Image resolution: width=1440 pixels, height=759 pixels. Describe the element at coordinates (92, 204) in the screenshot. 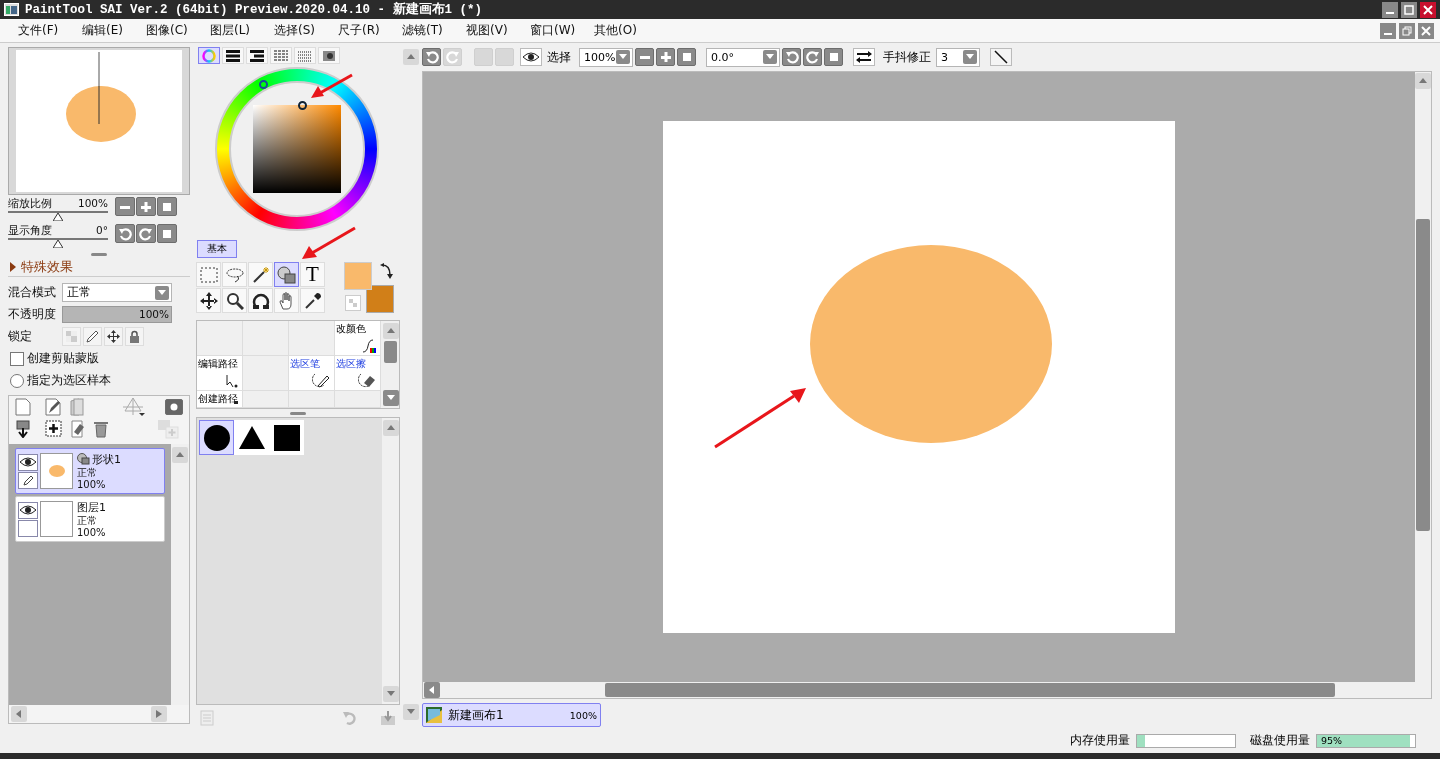

I see `slider-value: 100%` at that location.